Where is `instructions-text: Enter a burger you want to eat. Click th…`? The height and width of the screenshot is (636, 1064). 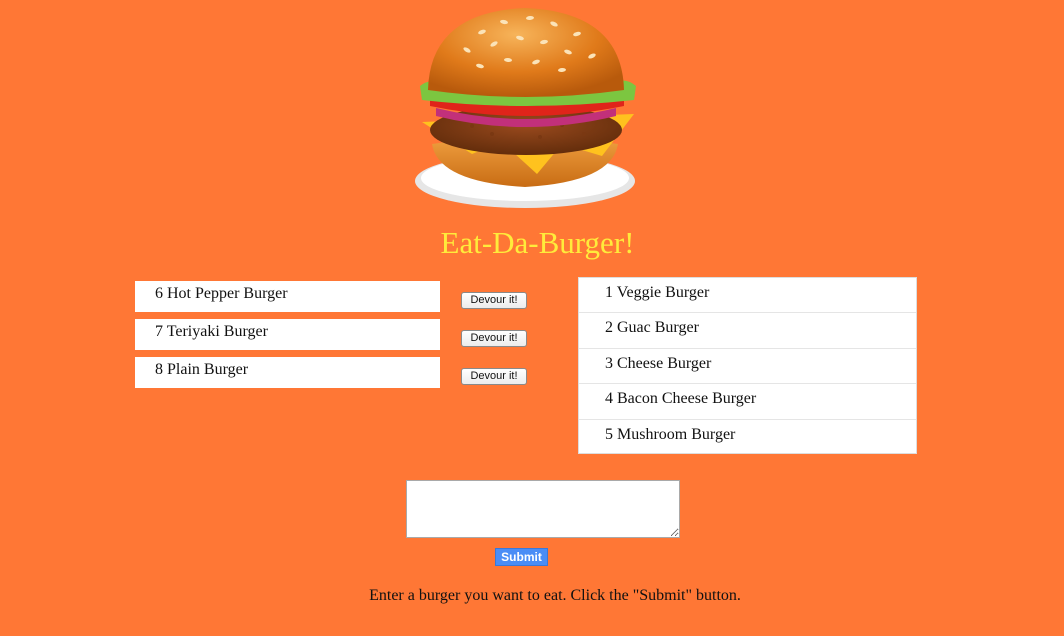 instructions-text: Enter a burger you want to eat. Click th… is located at coordinates (555, 595).